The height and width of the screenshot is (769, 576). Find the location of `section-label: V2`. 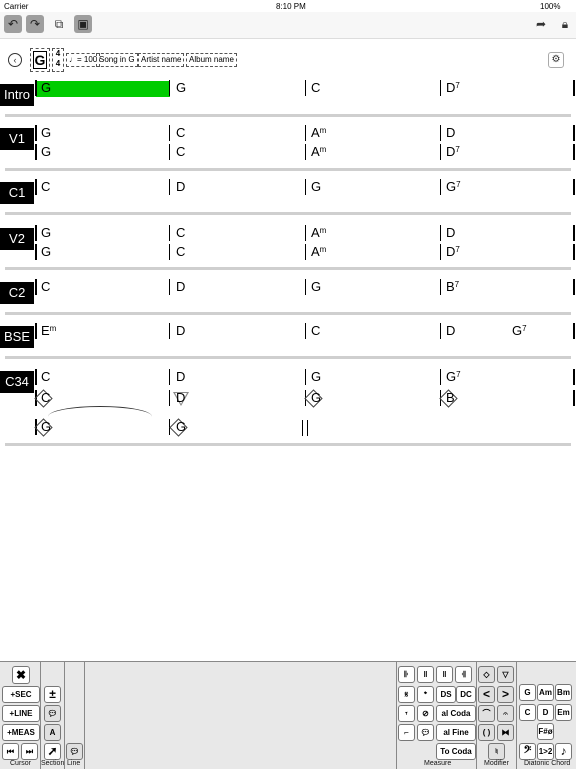

section-label: V2 is located at coordinates (17, 239).